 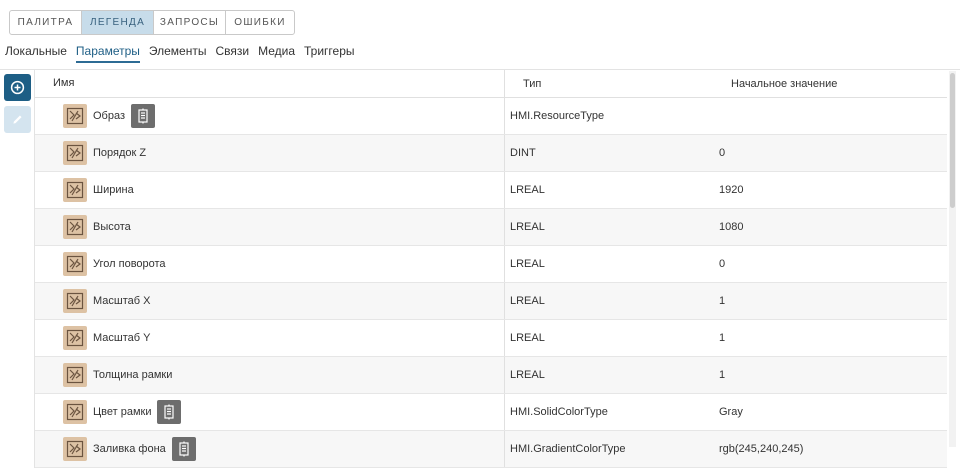 What do you see at coordinates (232, 53) in the screenshot?
I see `subtab-links: Связи` at bounding box center [232, 53].